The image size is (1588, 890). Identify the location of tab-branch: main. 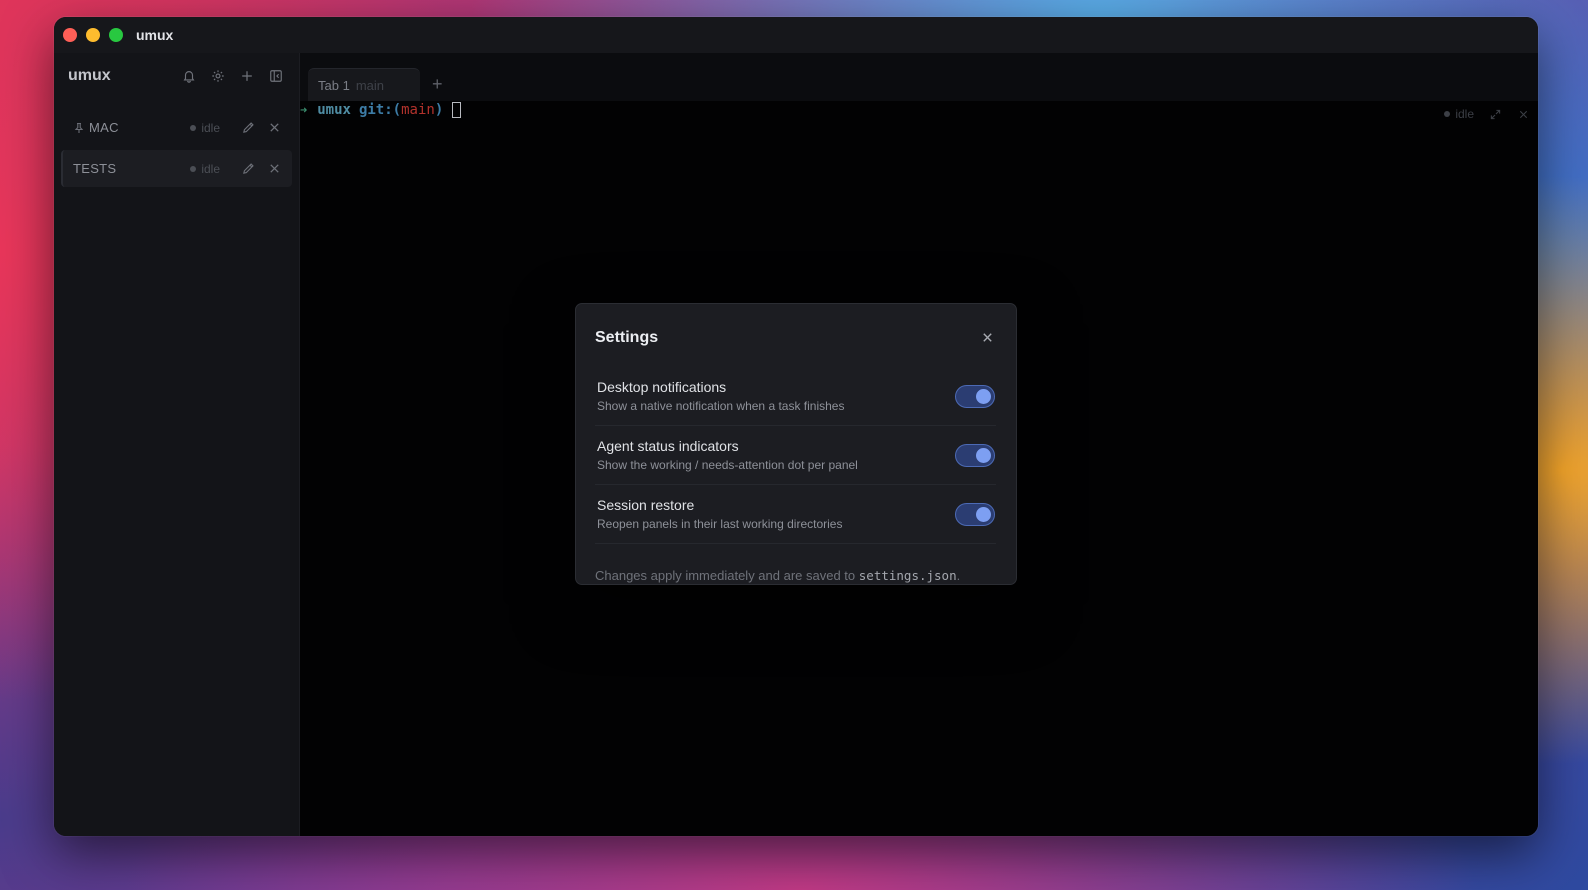
(369, 85).